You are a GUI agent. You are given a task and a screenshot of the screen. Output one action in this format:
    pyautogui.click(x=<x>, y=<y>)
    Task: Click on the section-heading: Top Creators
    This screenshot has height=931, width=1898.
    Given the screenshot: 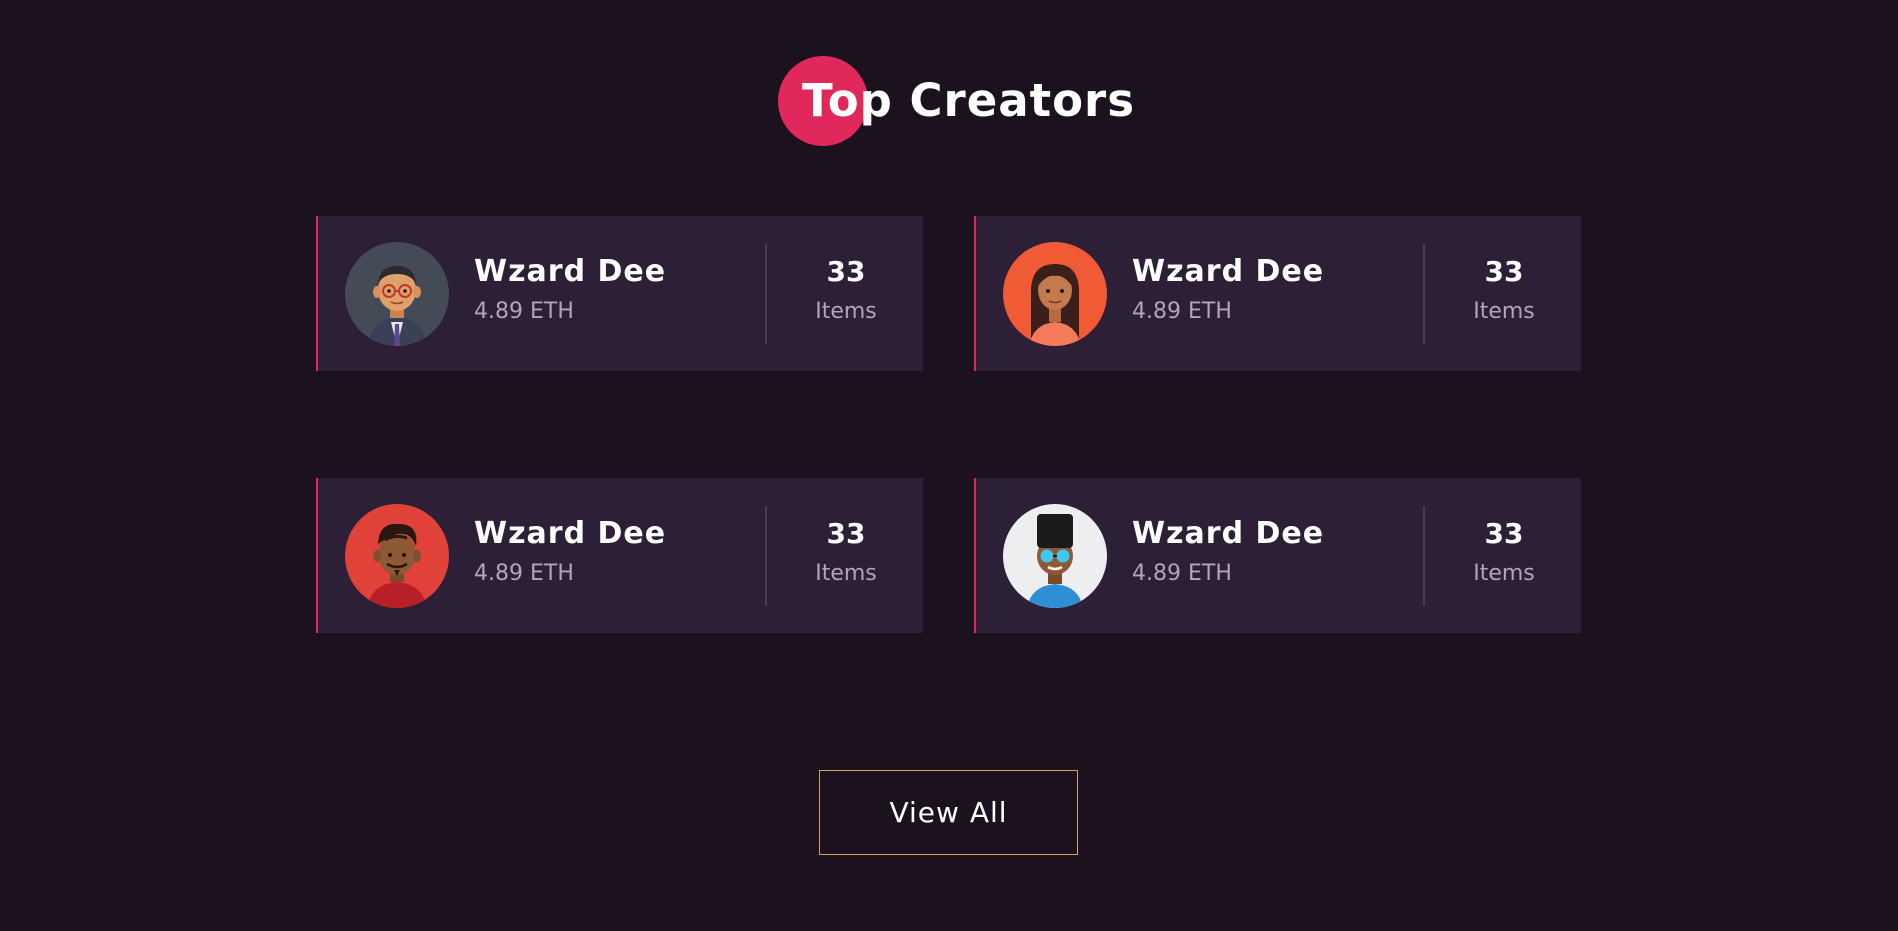 What is the action you would take?
    pyautogui.click(x=949, y=101)
    